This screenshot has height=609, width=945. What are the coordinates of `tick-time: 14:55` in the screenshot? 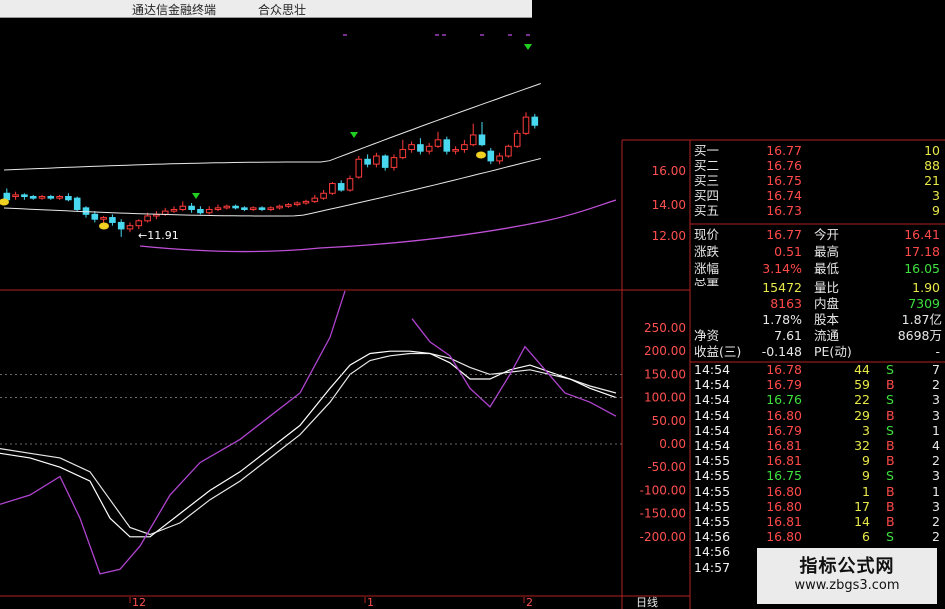 It's located at (712, 476).